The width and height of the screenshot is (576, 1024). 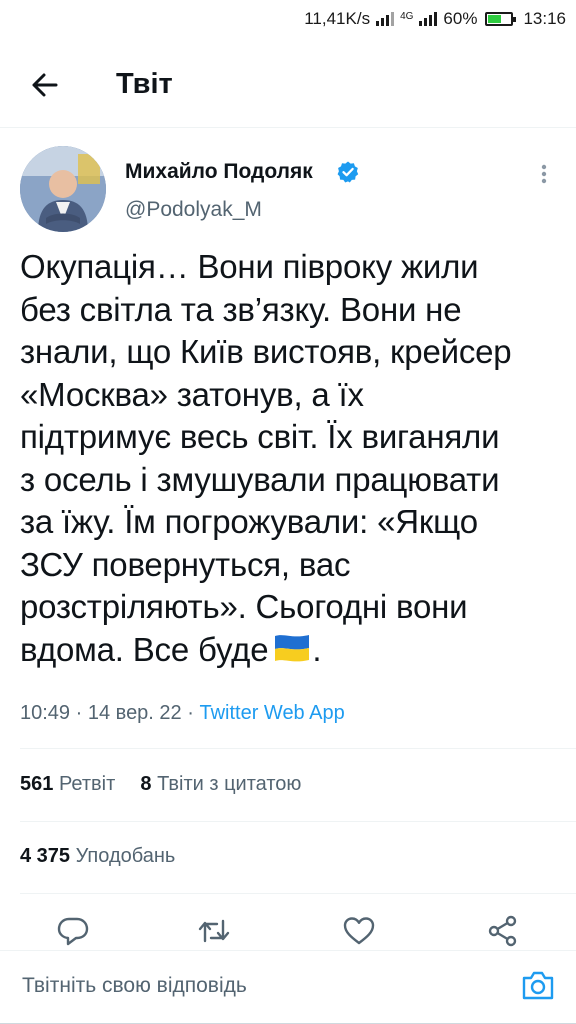 I want to click on back-button, so click(x=44, y=85).